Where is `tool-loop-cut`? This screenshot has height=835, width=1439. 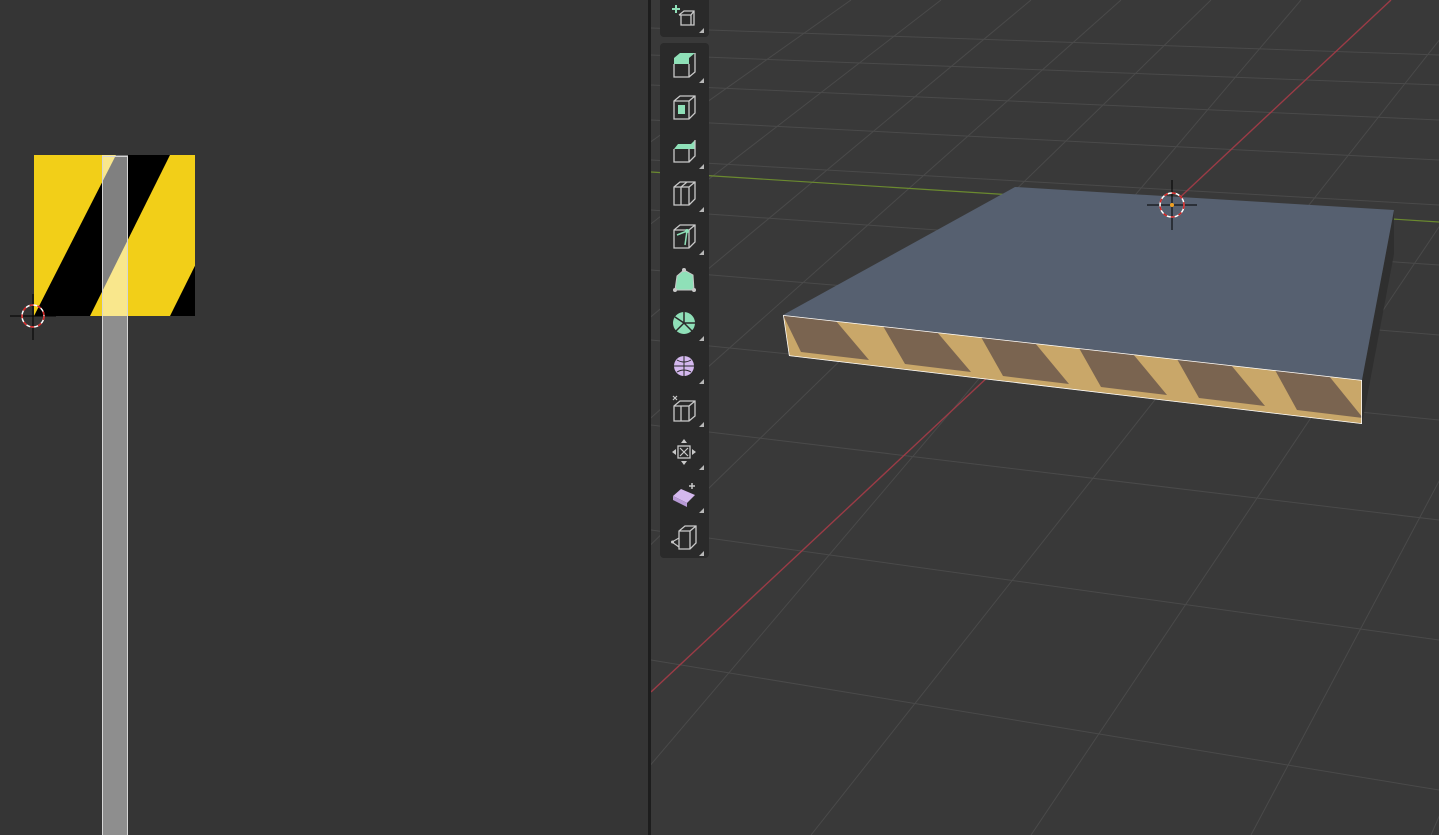
tool-loop-cut is located at coordinates (684, 194).